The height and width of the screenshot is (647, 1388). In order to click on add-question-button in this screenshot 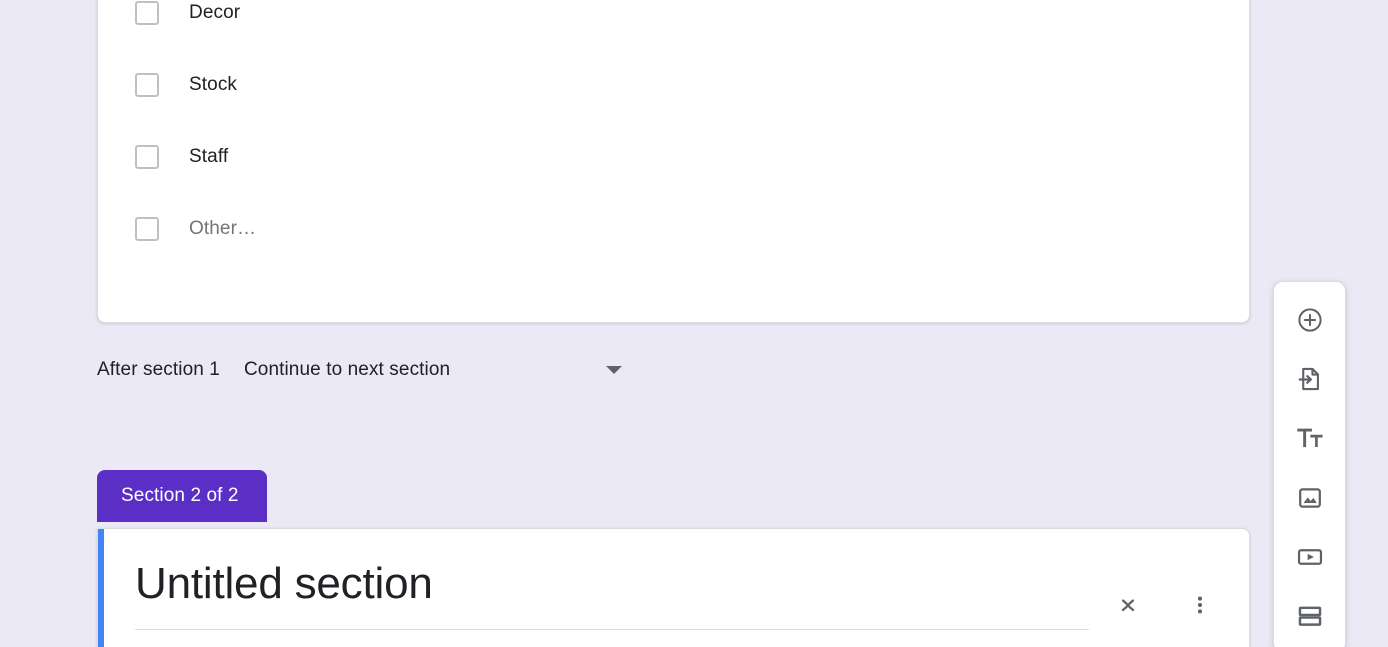, I will do `click(1310, 319)`.